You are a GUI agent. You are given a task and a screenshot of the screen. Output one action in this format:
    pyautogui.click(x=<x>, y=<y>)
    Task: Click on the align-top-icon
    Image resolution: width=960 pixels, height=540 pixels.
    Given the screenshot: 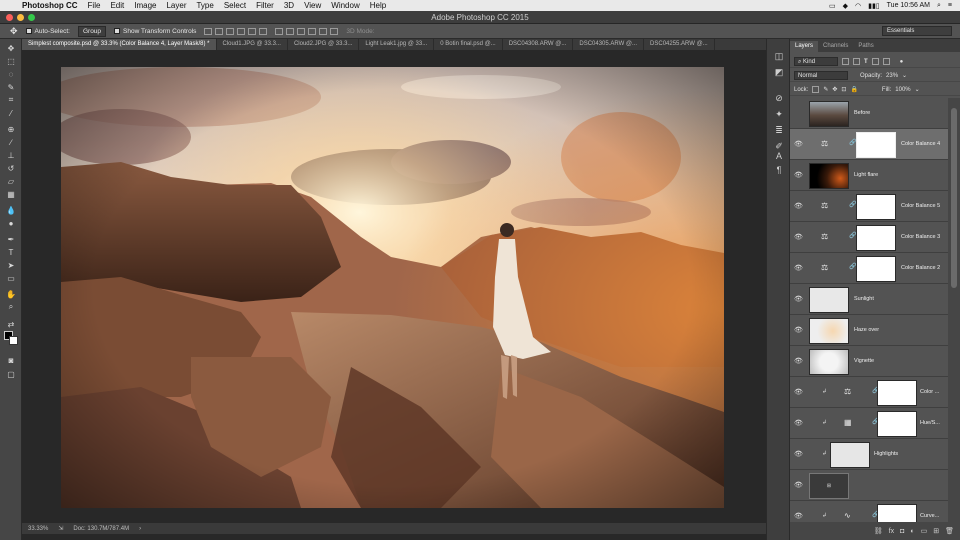 What is the action you would take?
    pyautogui.click(x=208, y=31)
    